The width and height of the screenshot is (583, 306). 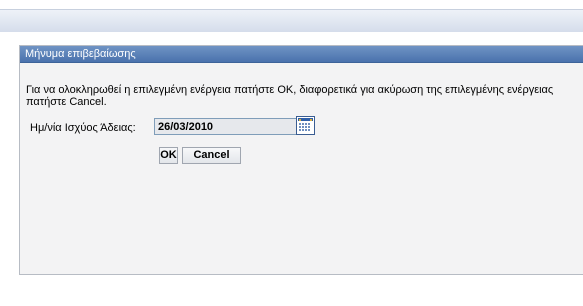 I want to click on dialog-header: Μήνυμα επιβεβαίωσης, so click(x=301, y=54).